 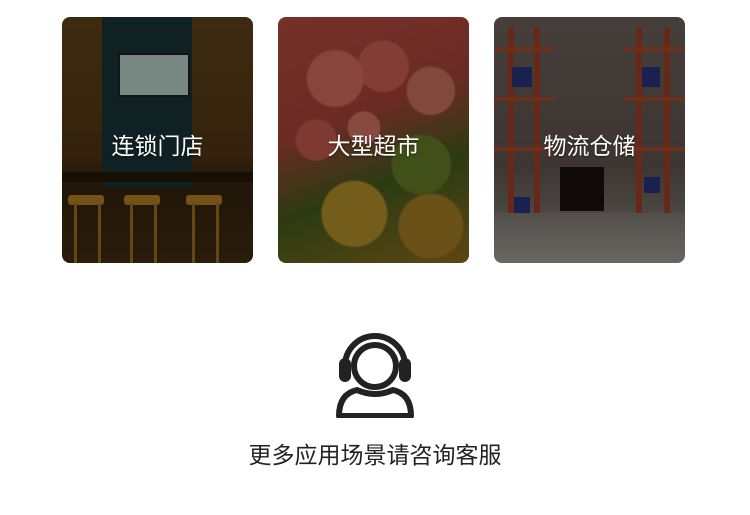 I want to click on scenario-card-supermarket: 大型超市, so click(x=373, y=140).